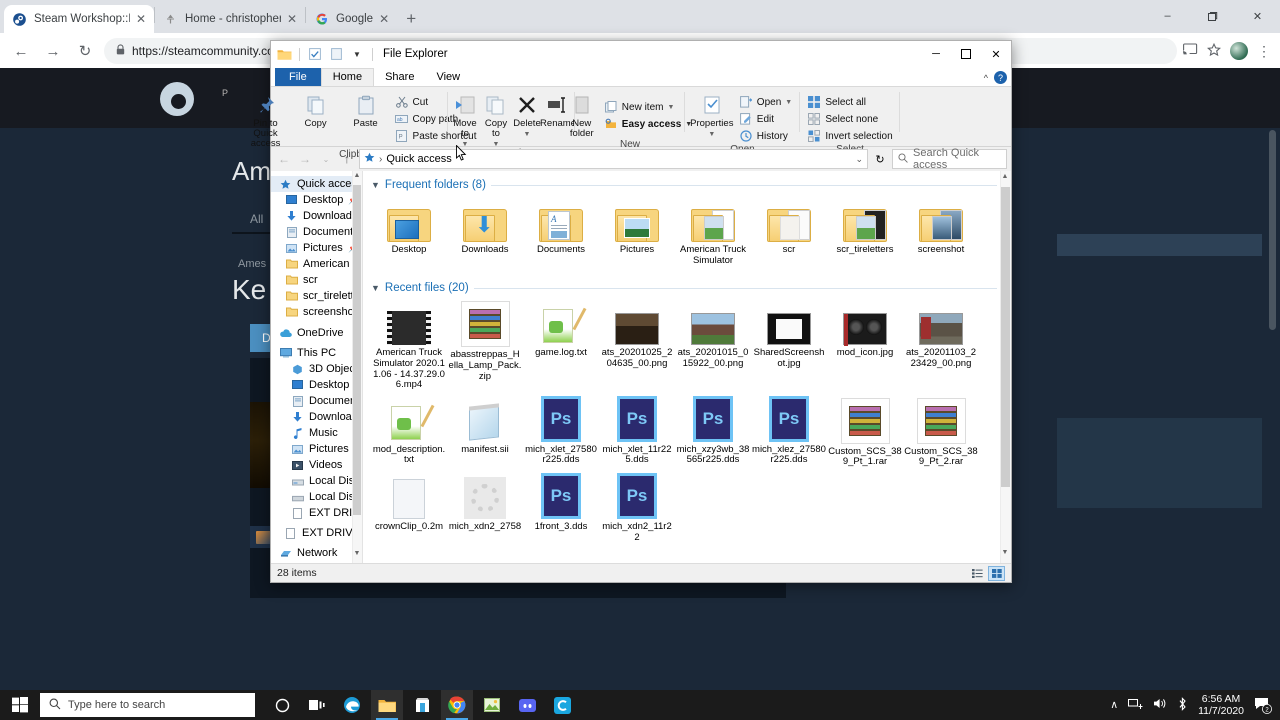 This screenshot has height=720, width=1280. What do you see at coordinates (765, 136) in the screenshot?
I see `history-button: History` at bounding box center [765, 136].